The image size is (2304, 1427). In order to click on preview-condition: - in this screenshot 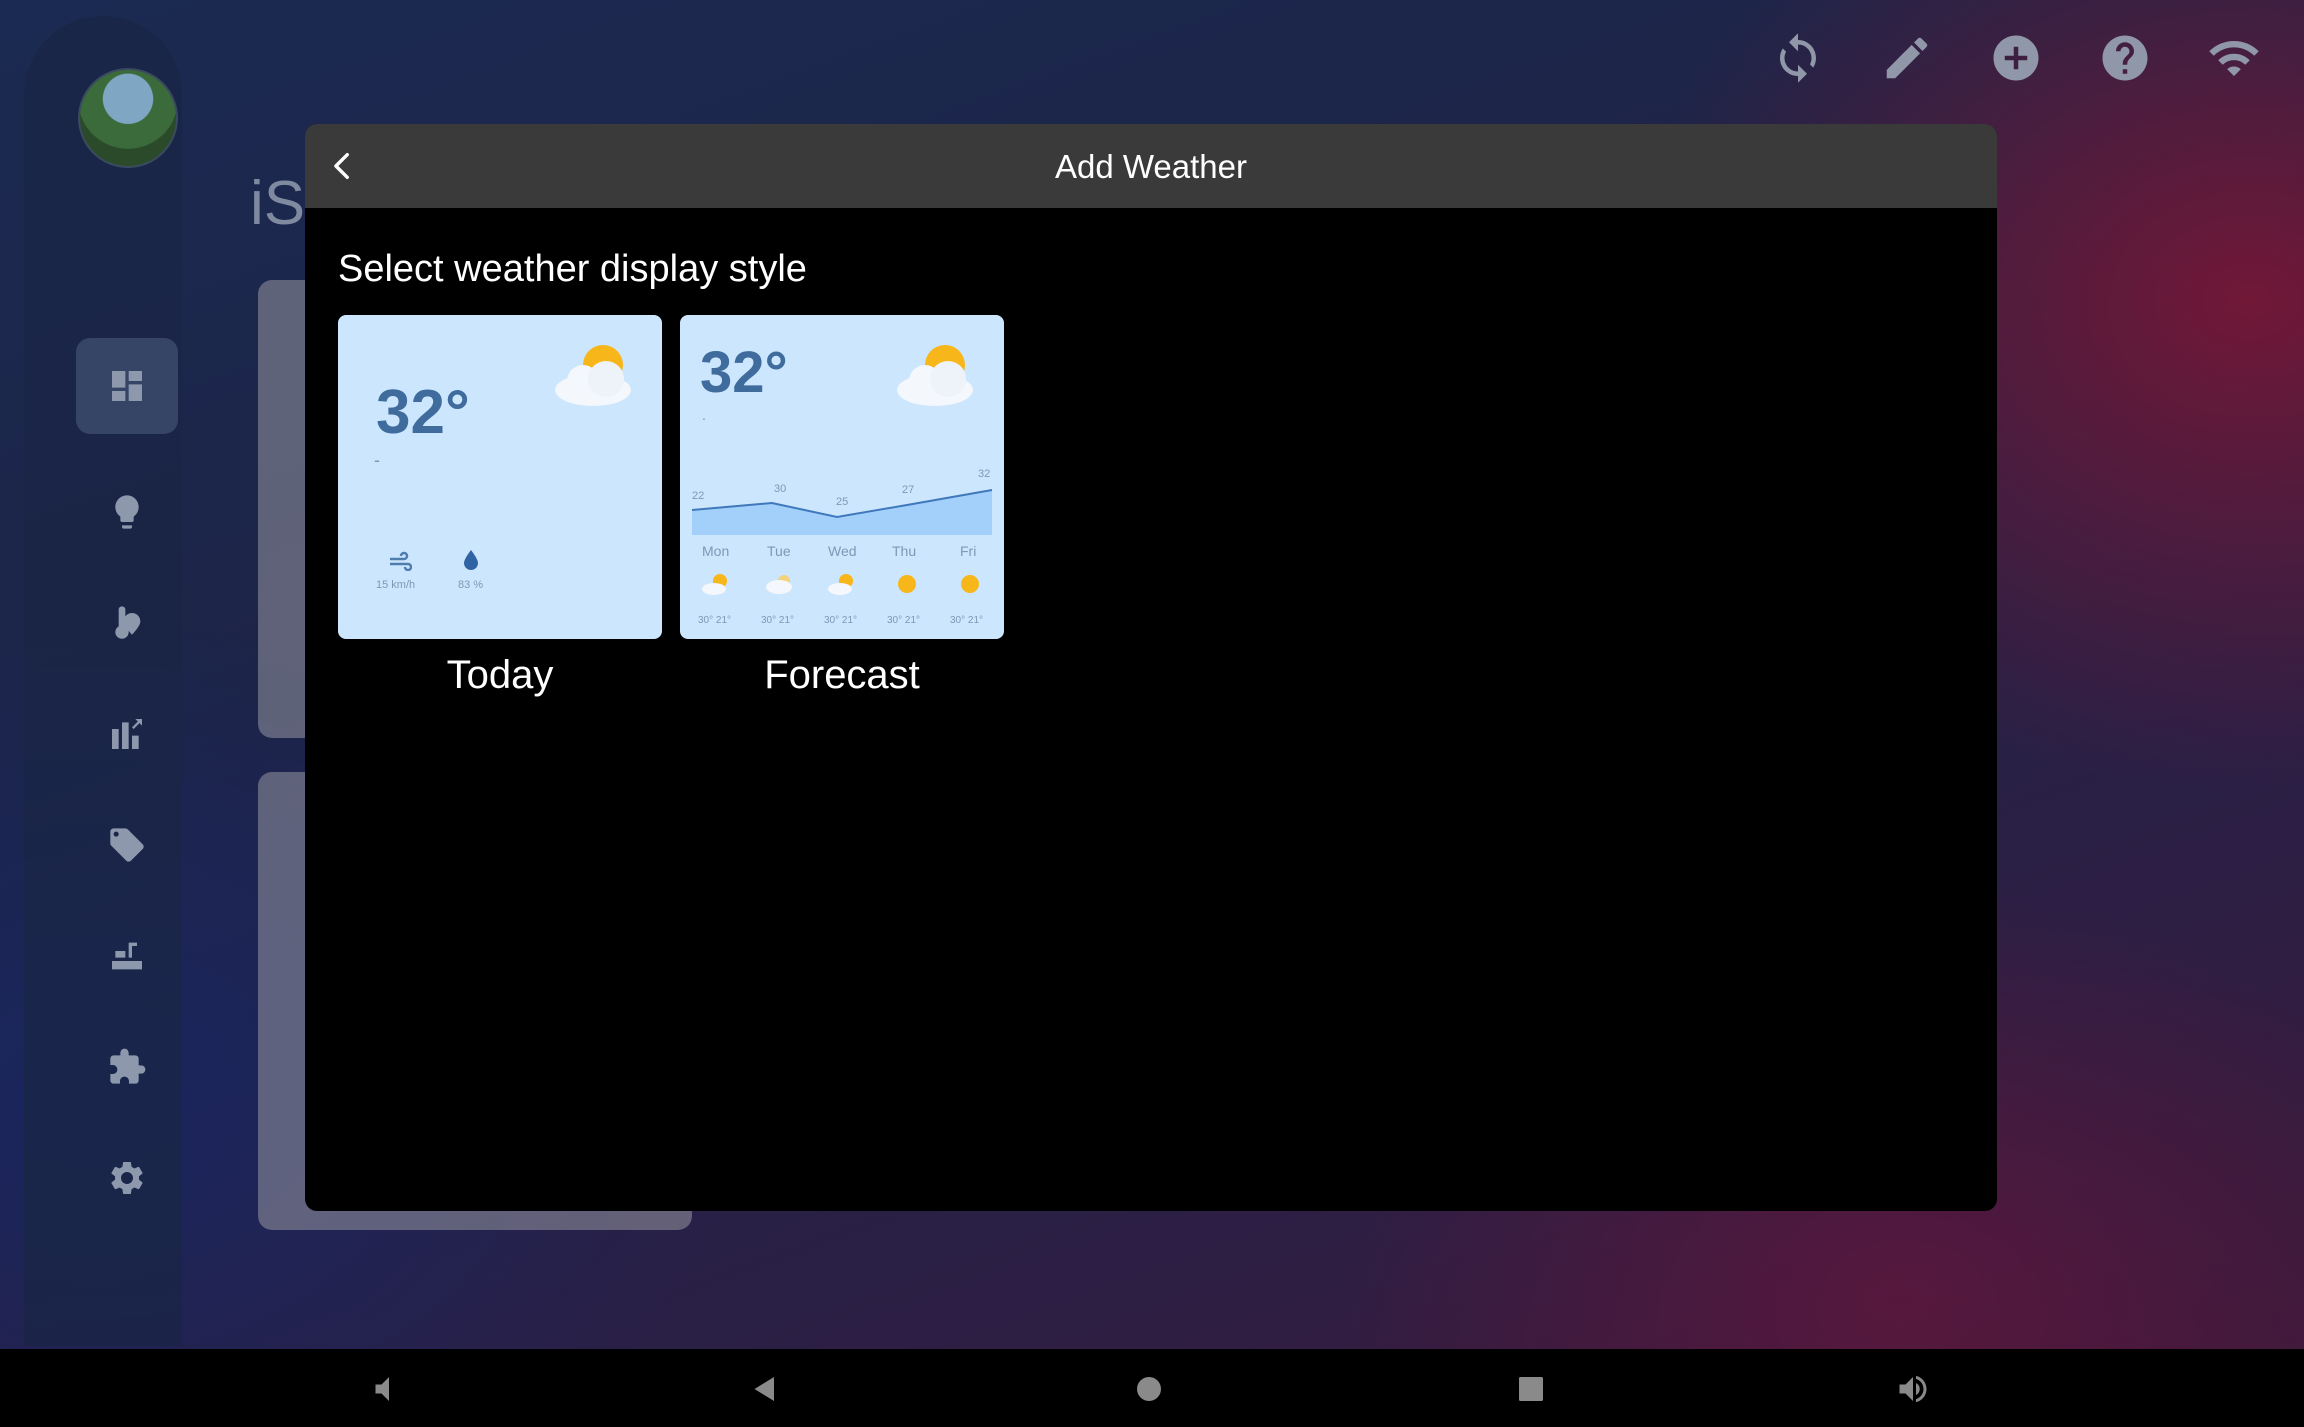, I will do `click(377, 460)`.